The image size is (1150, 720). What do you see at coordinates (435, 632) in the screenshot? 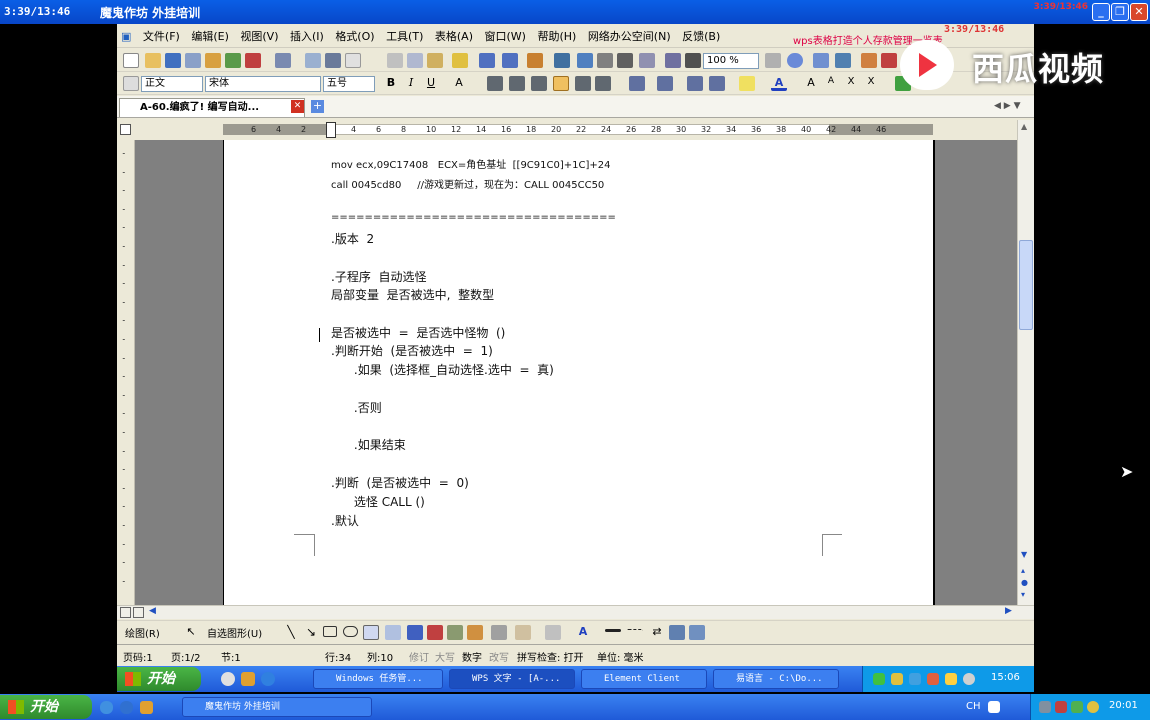
I see `diagram-icon` at bounding box center [435, 632].